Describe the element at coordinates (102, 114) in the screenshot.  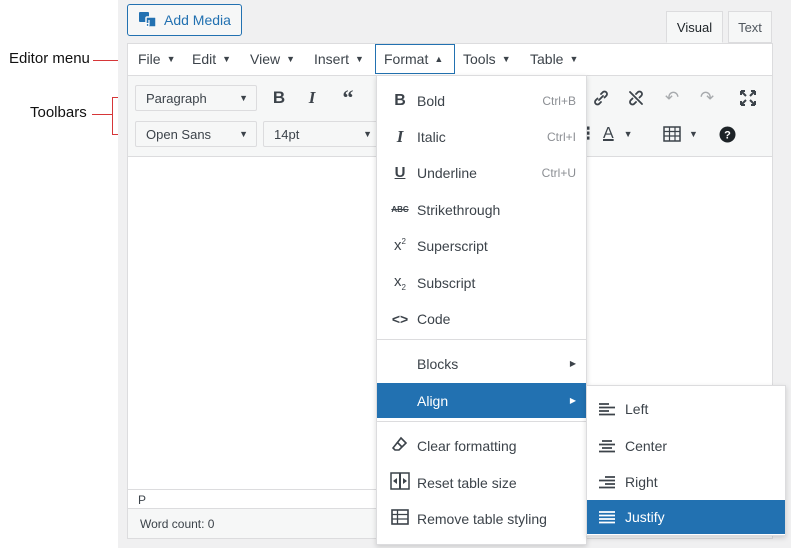
I see `annotation-line` at that location.